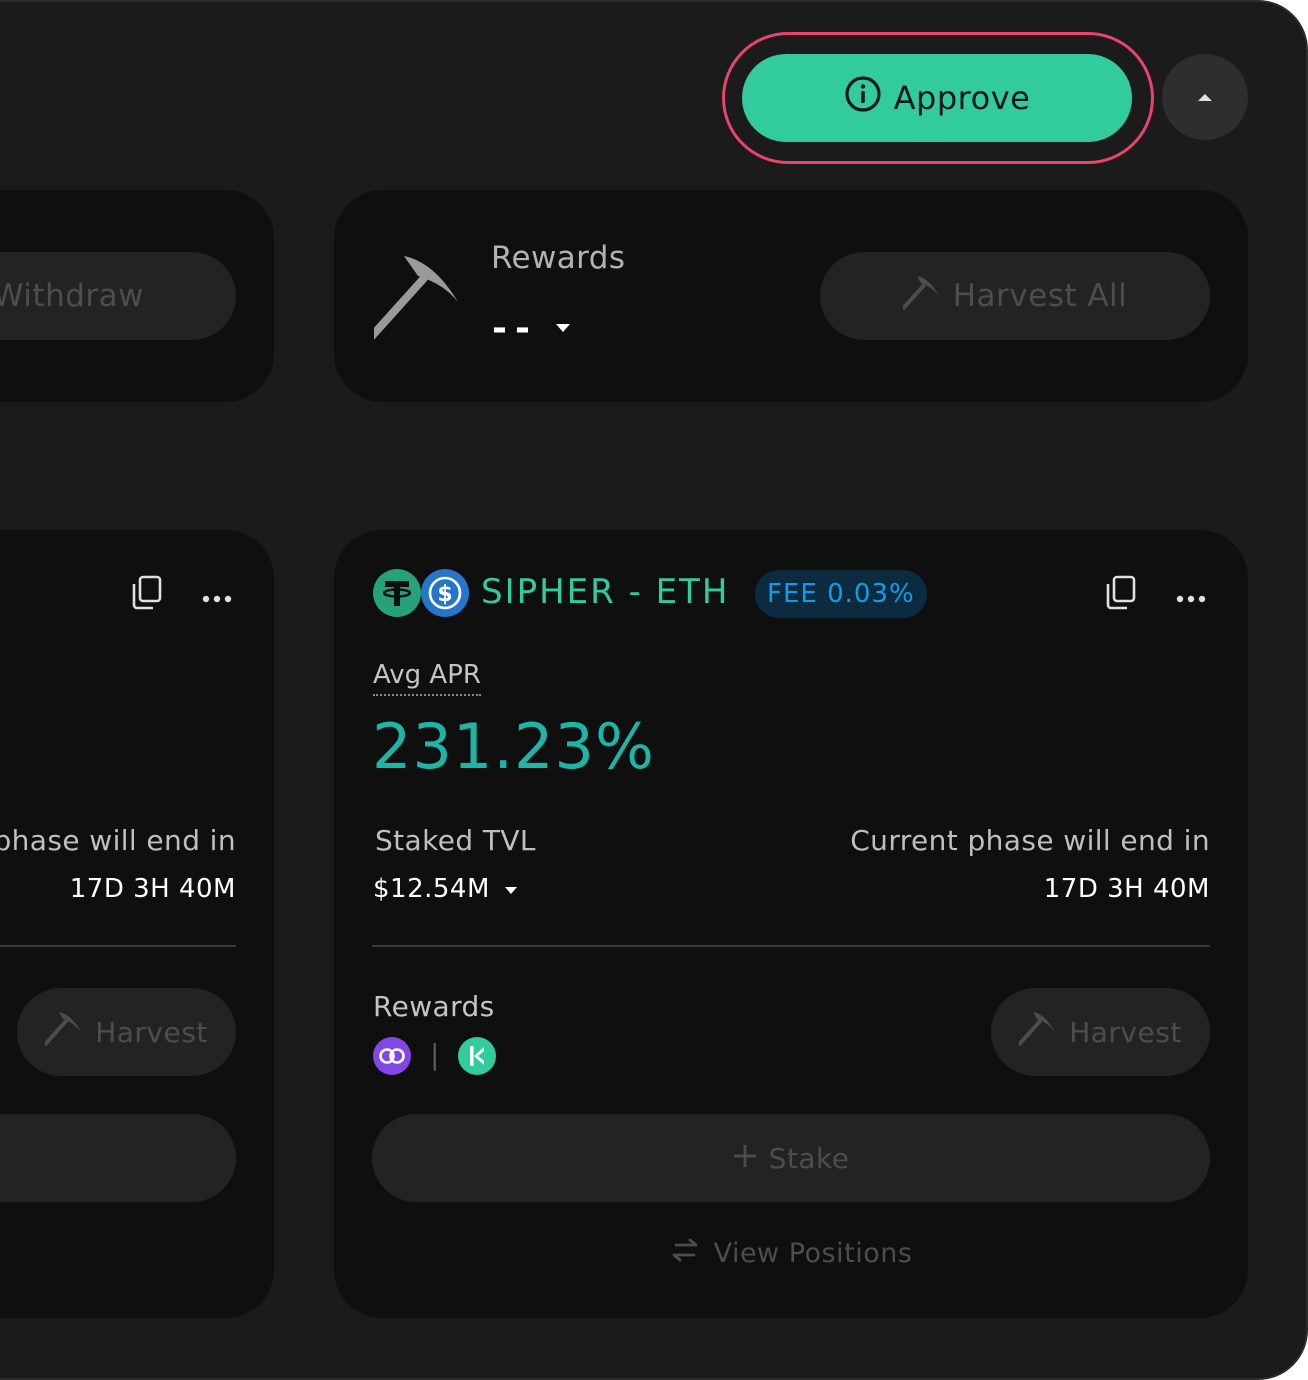 The height and width of the screenshot is (1380, 1308). What do you see at coordinates (431, 889) in the screenshot?
I see `staked-tvl-amount: $12.54M` at bounding box center [431, 889].